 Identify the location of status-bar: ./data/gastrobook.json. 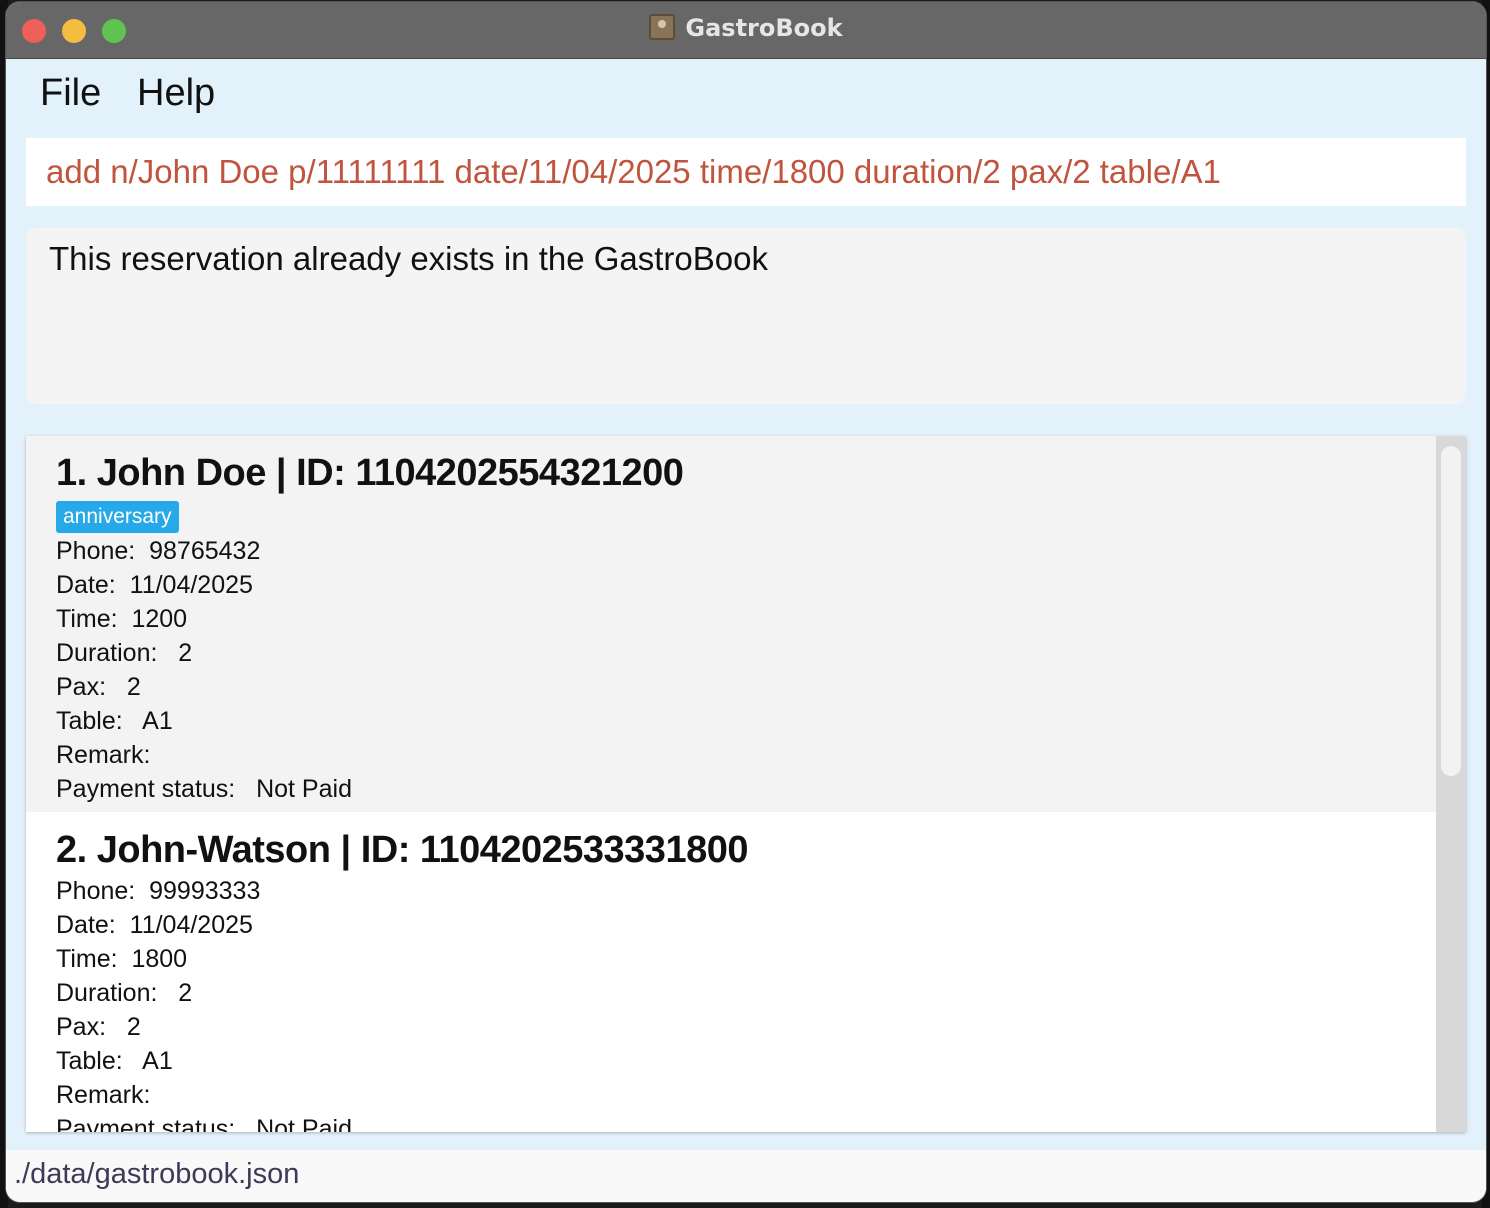
(746, 1176).